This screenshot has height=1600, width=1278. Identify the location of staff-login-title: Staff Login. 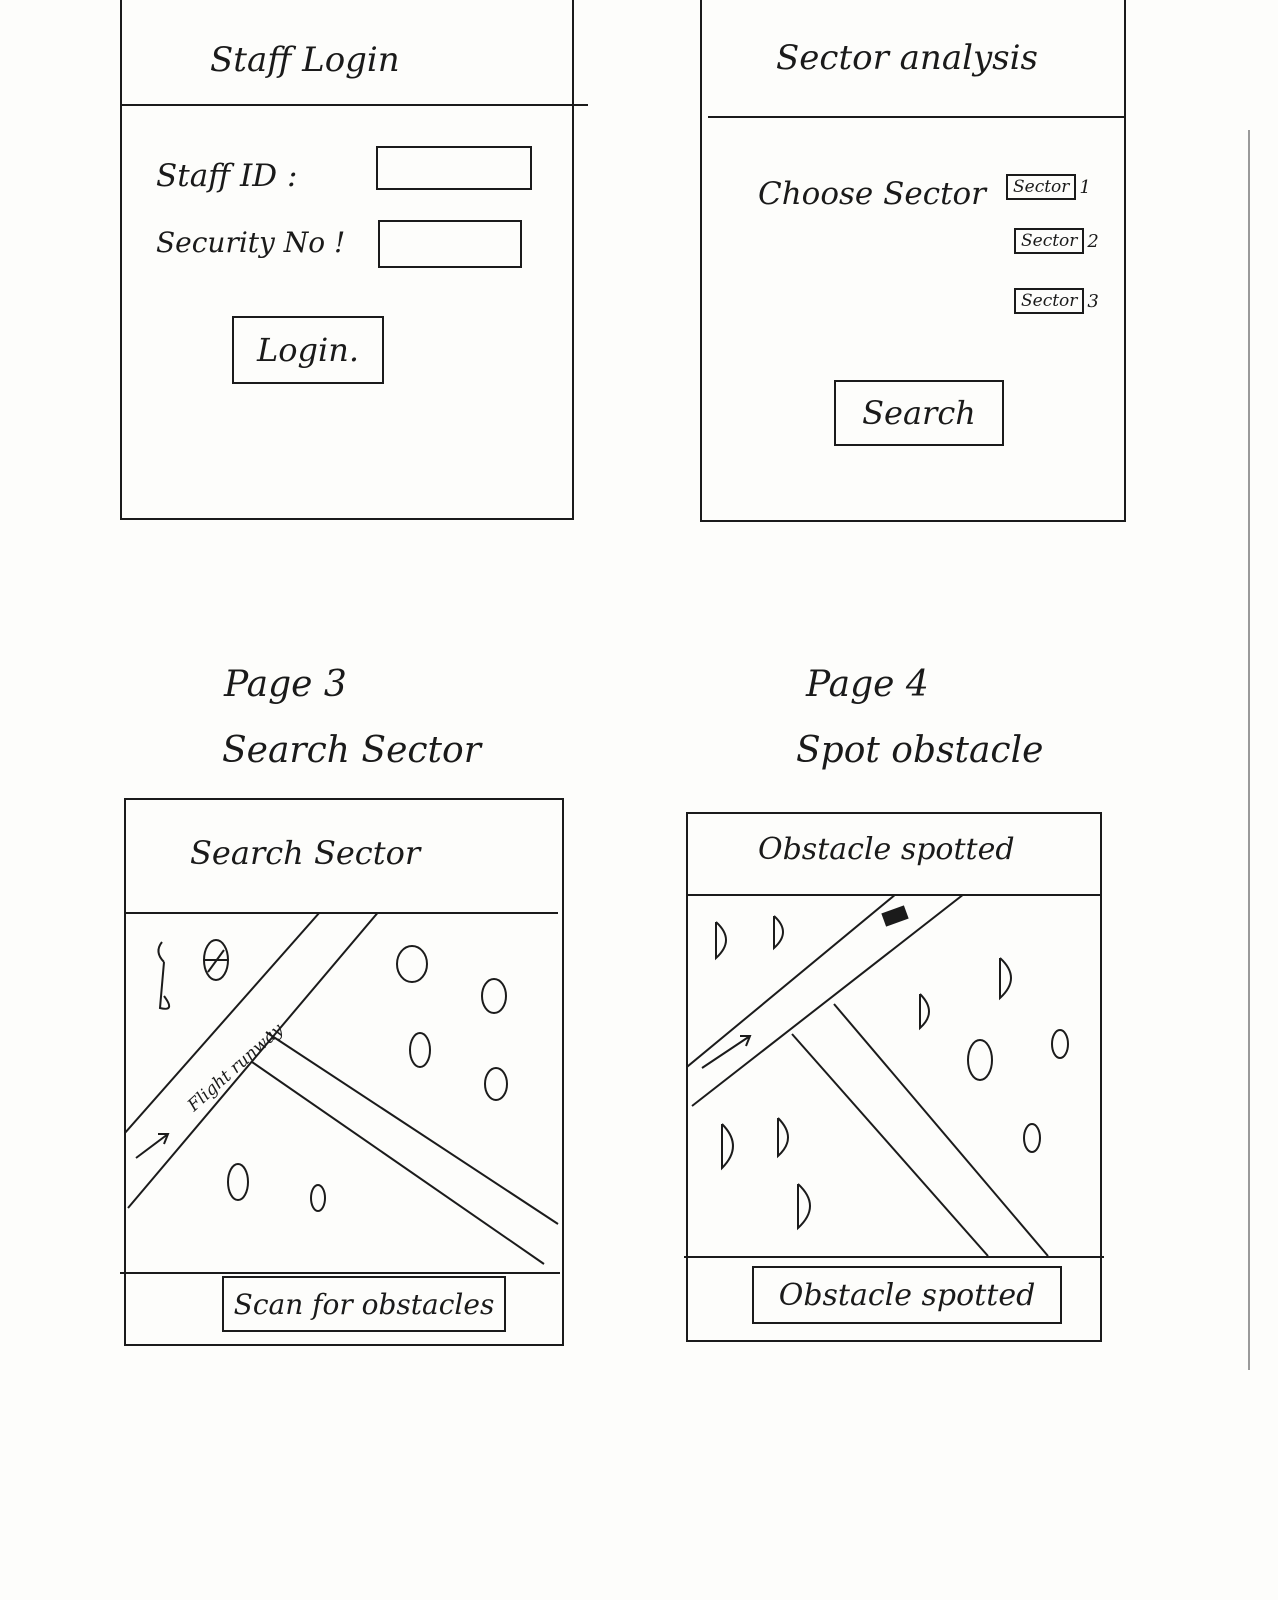
(305, 60).